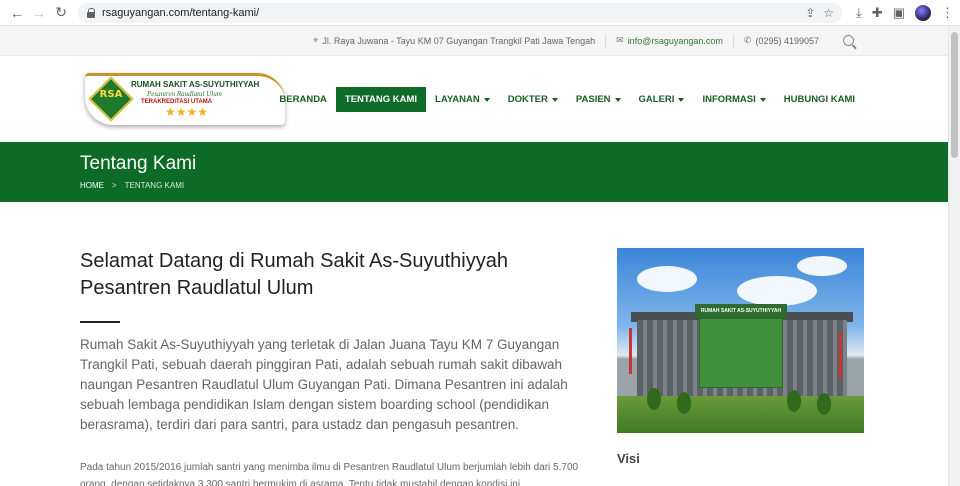 Image resolution: width=960 pixels, height=486 pixels. I want to click on menu-item-galeri: GALERI, so click(662, 99).